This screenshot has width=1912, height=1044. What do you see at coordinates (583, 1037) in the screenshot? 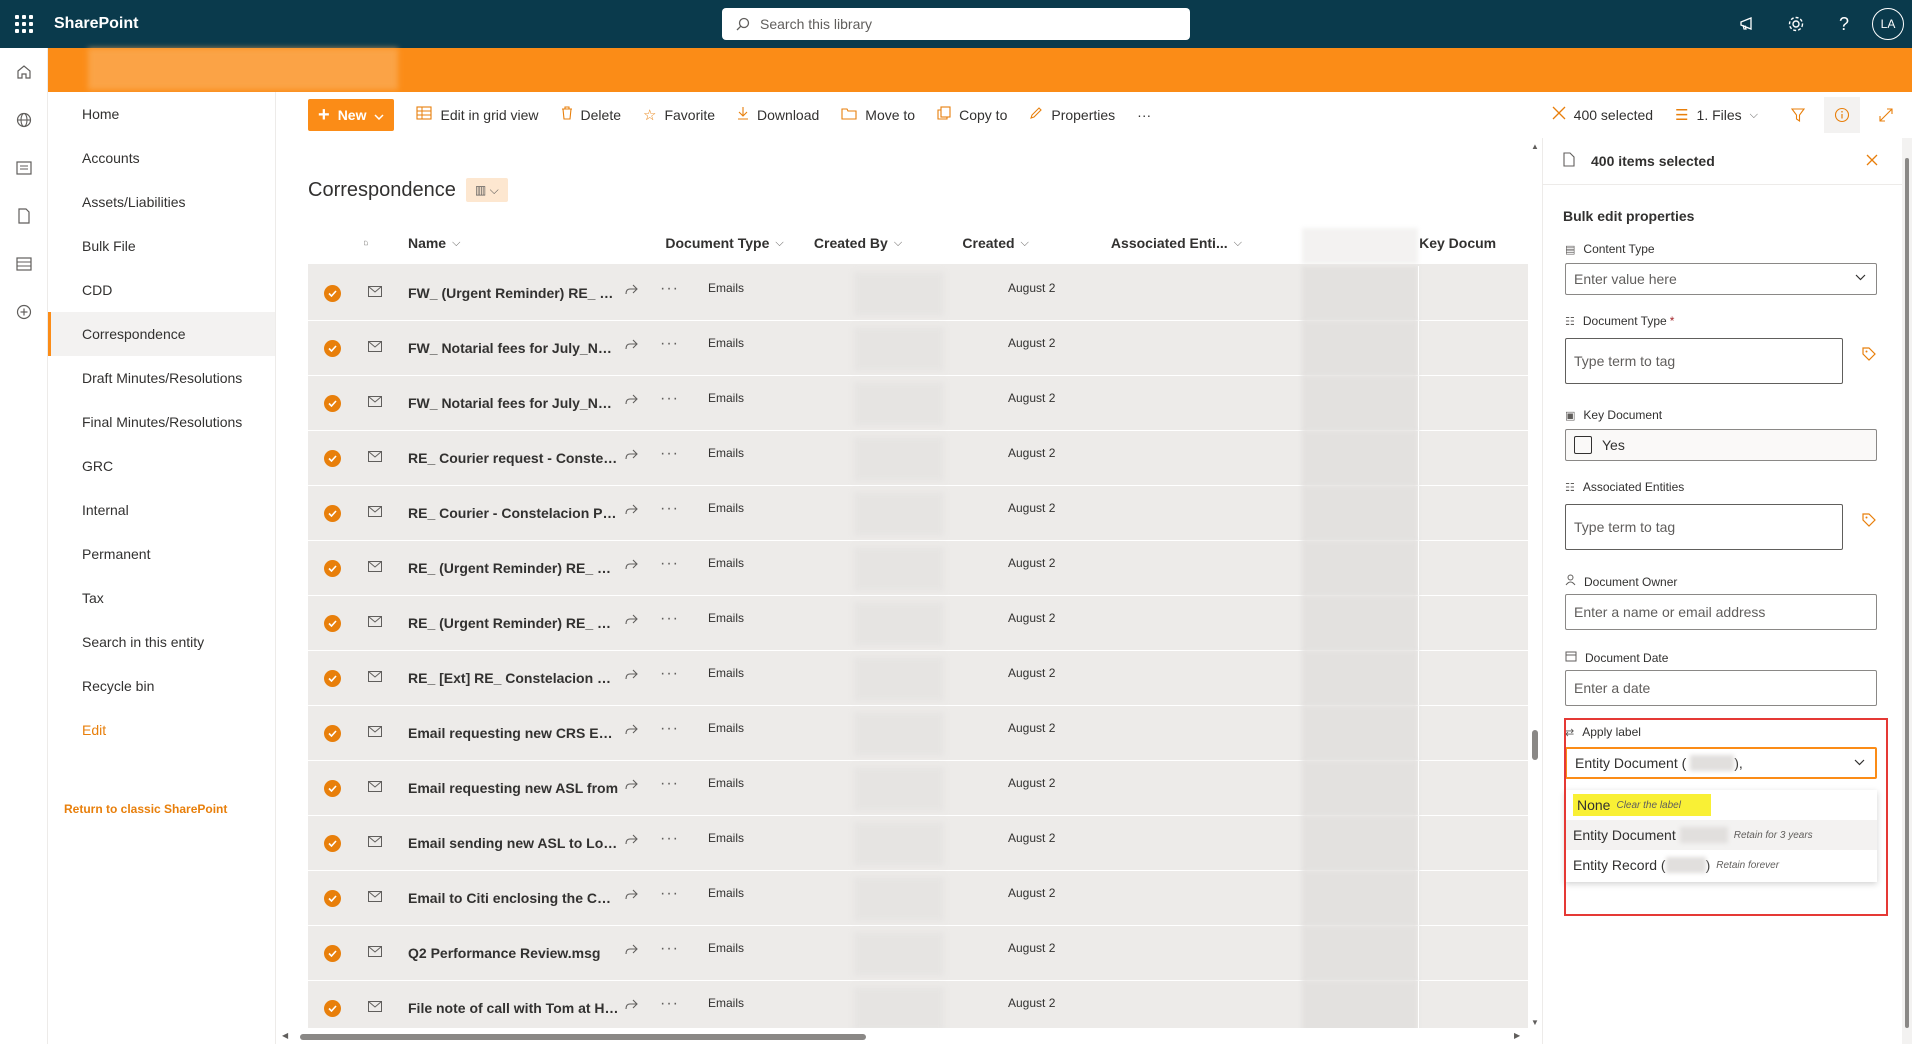
I see `horizontal-scroll-thumb` at bounding box center [583, 1037].